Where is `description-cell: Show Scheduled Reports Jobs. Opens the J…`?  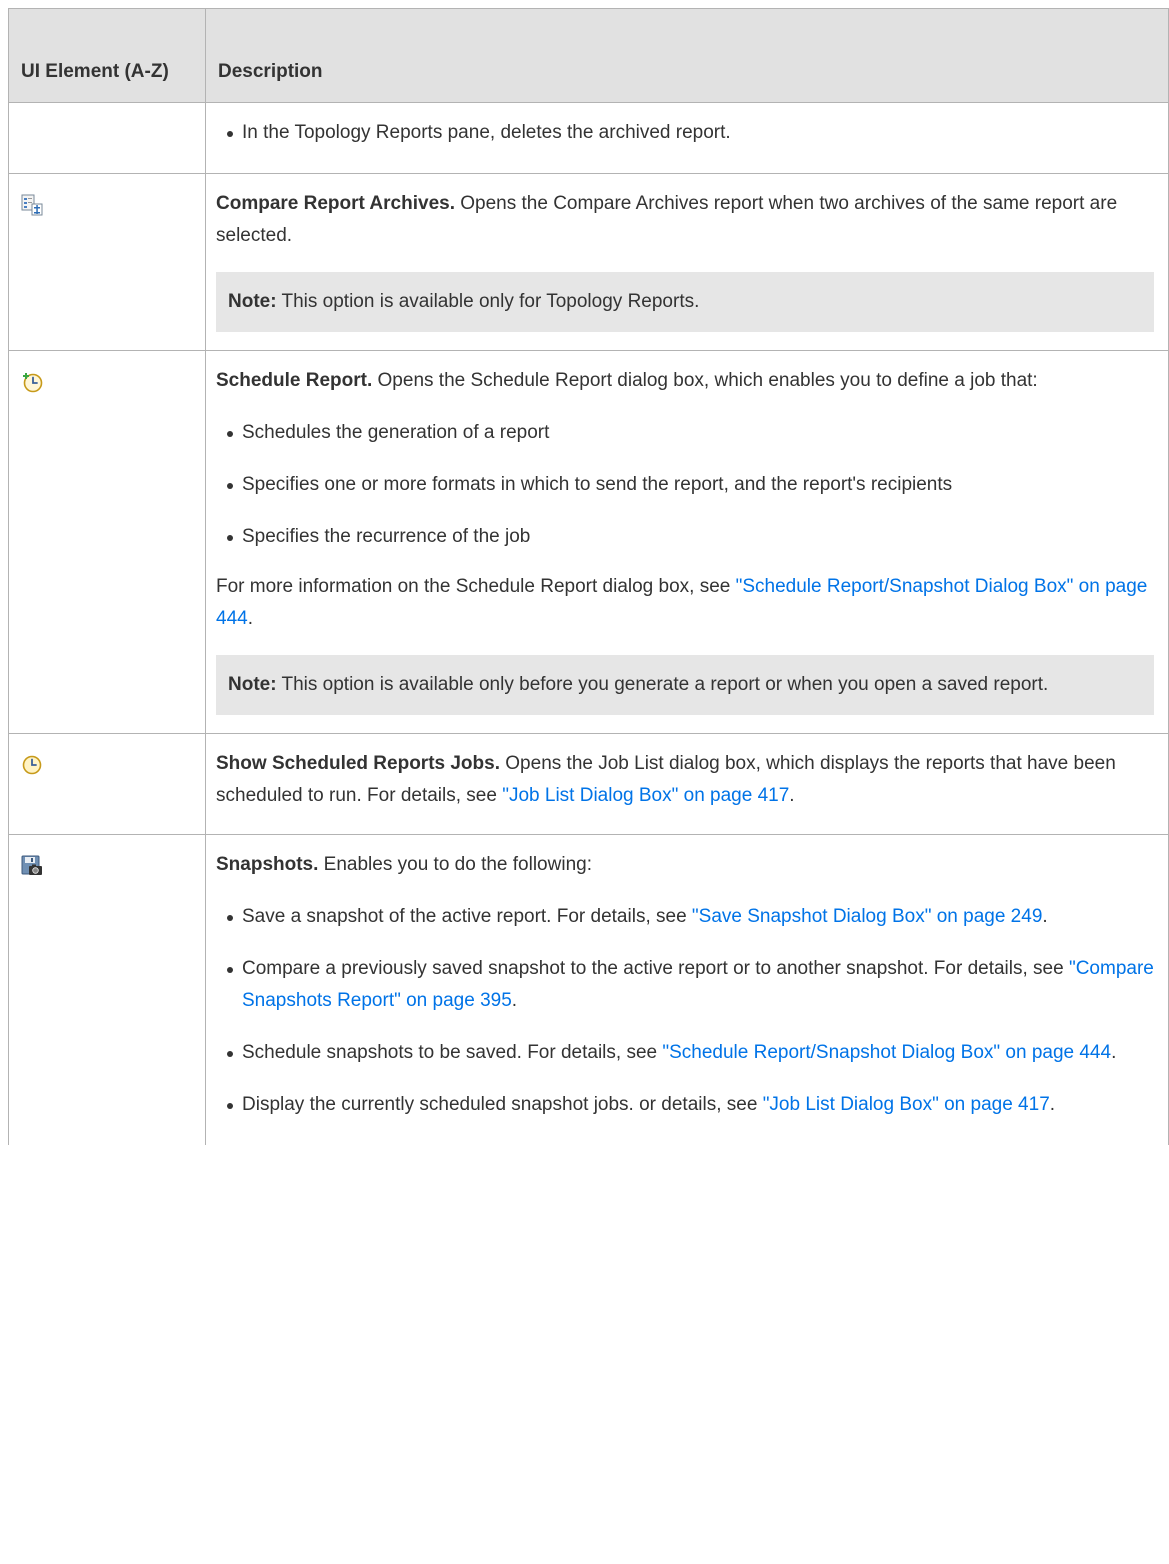
description-cell: Show Scheduled Reports Jobs. Opens the J… is located at coordinates (687, 784).